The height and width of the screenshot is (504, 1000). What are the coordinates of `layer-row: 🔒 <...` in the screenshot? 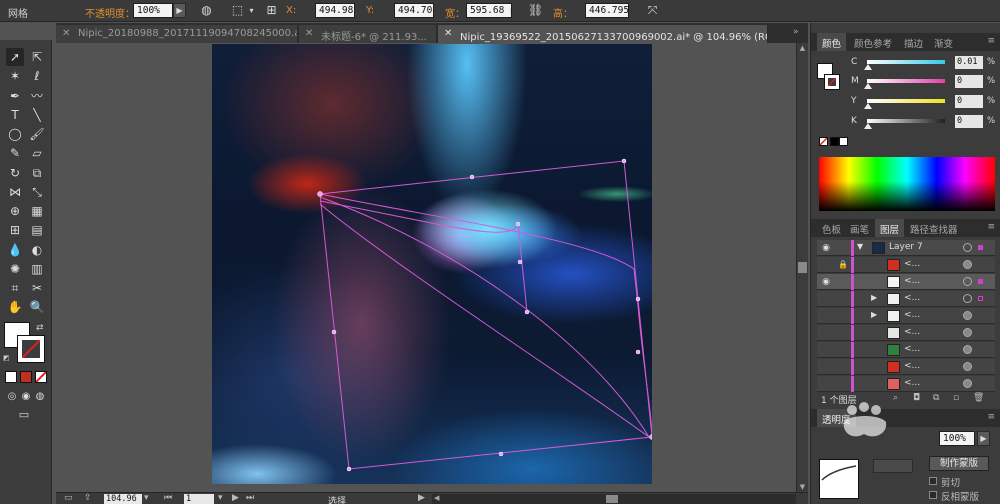 It's located at (906, 265).